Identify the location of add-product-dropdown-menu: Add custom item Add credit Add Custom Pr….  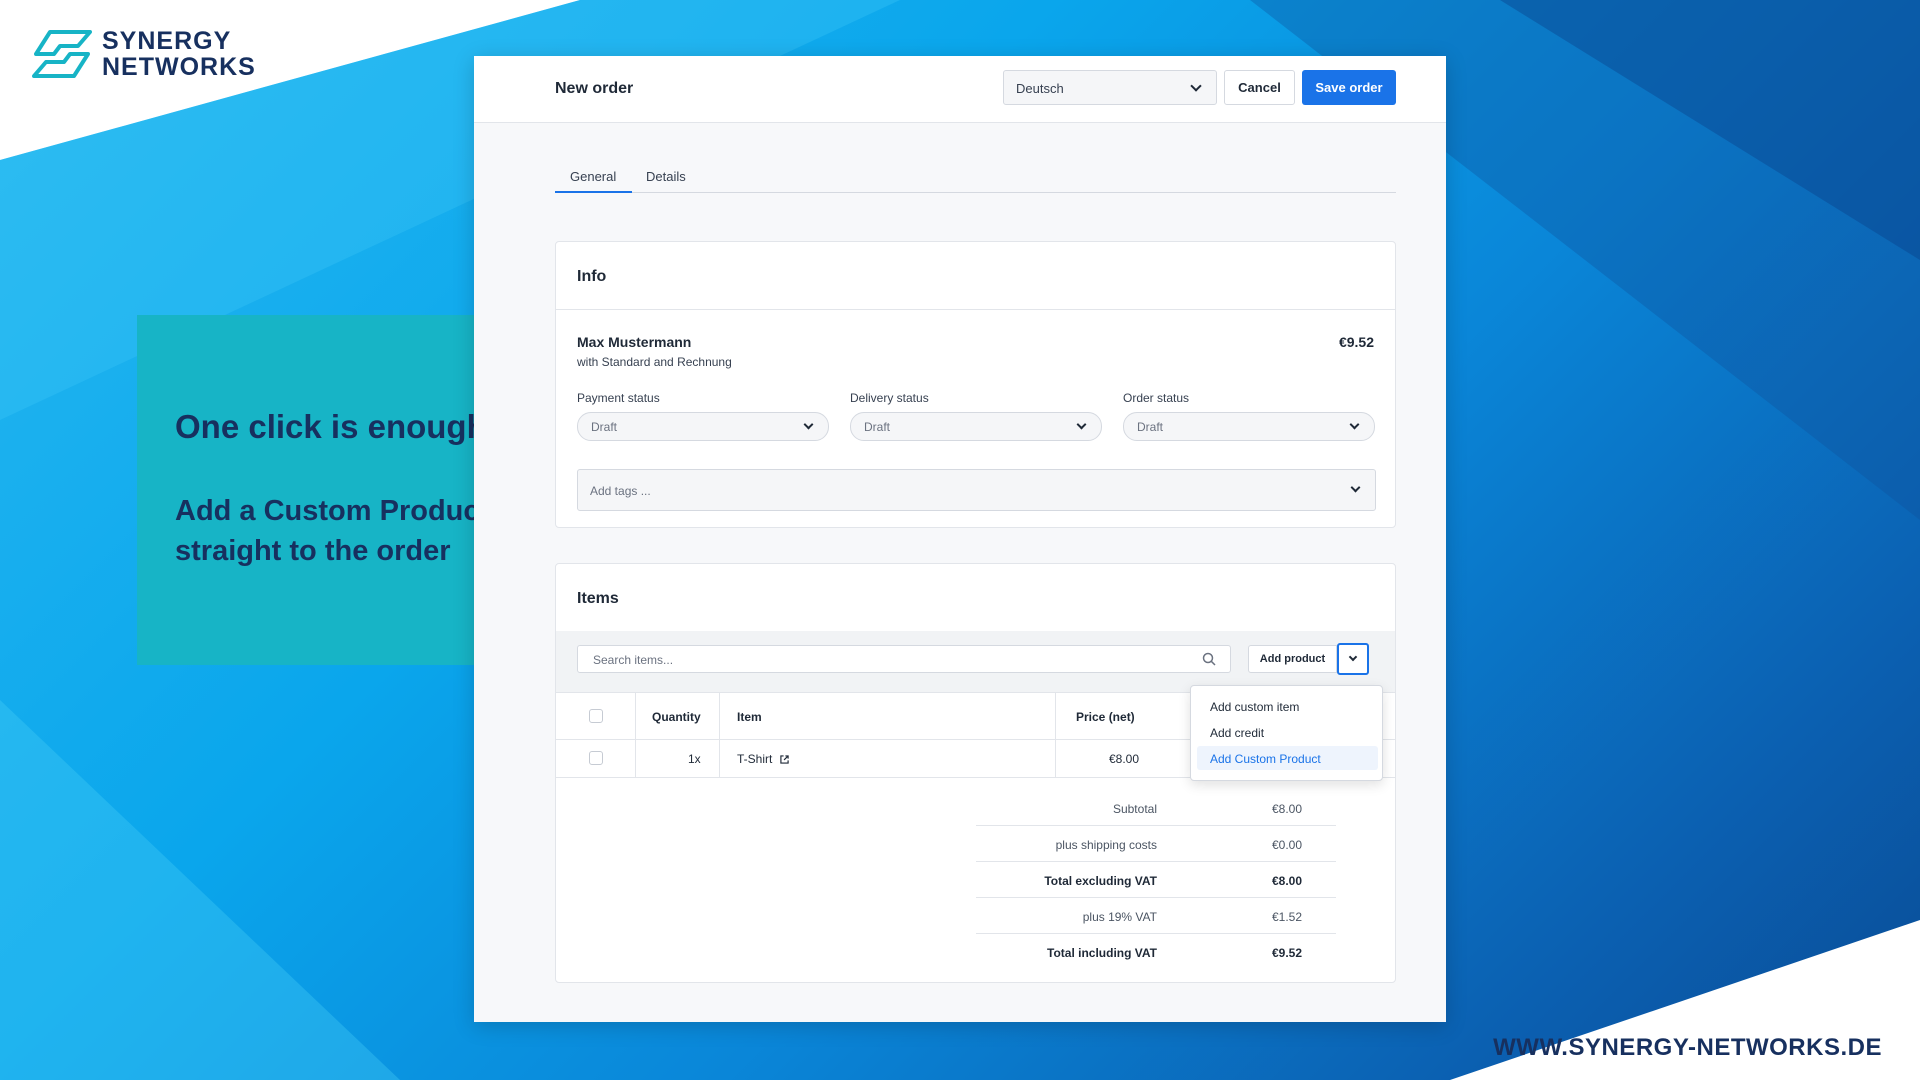
(1286, 733).